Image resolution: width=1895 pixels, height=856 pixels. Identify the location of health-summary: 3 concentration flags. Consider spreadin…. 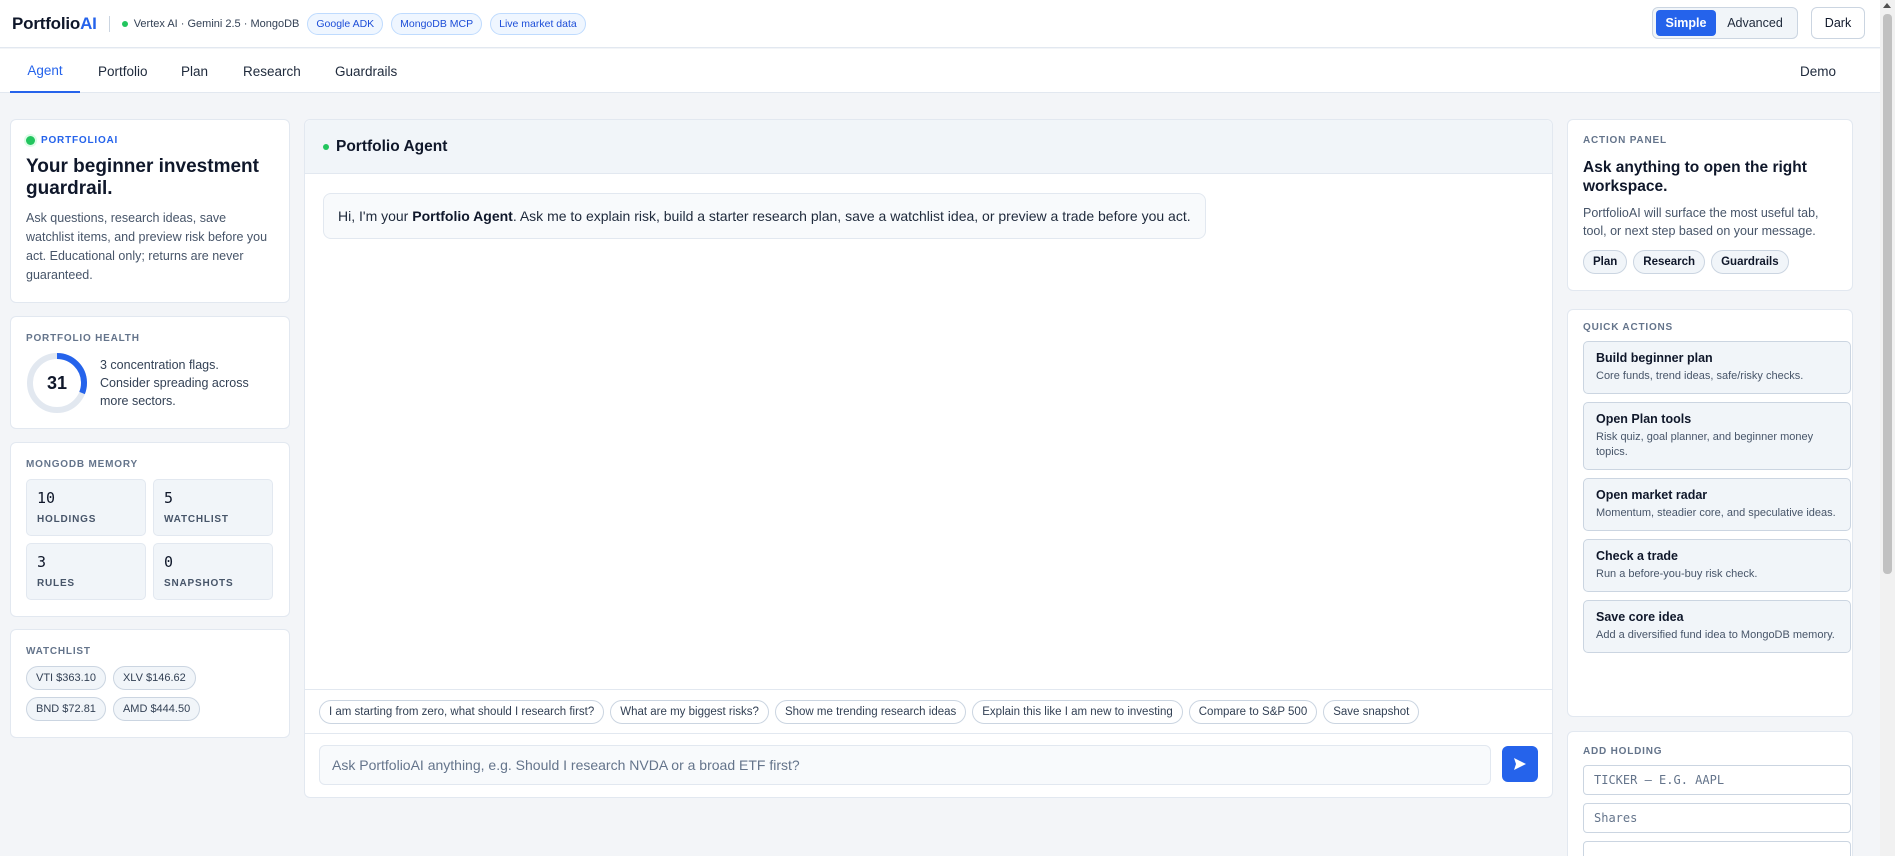
(174, 383).